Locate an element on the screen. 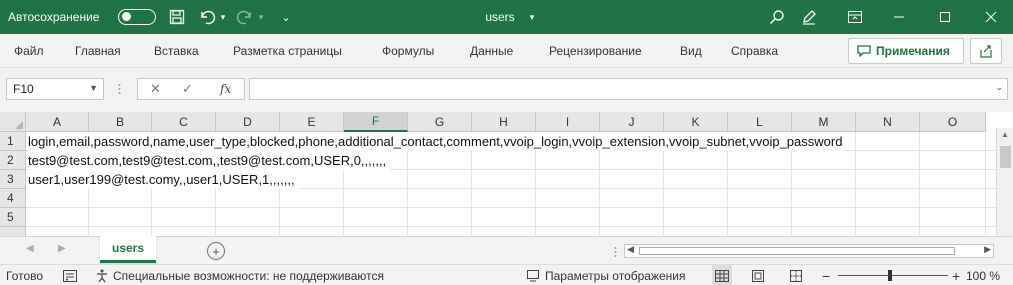  autosave-label: Автосохранение is located at coordinates (54, 17).